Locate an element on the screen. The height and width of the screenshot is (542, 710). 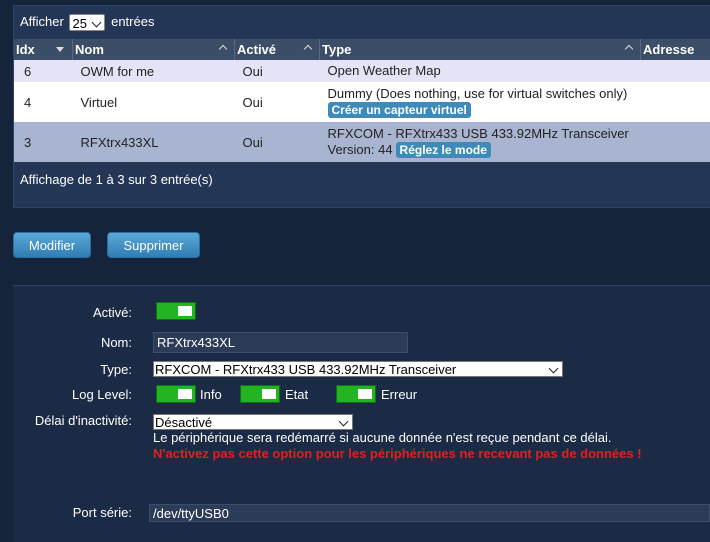
table-header-row: Idx Nom Activé Type Adresse is located at coordinates (362, 49).